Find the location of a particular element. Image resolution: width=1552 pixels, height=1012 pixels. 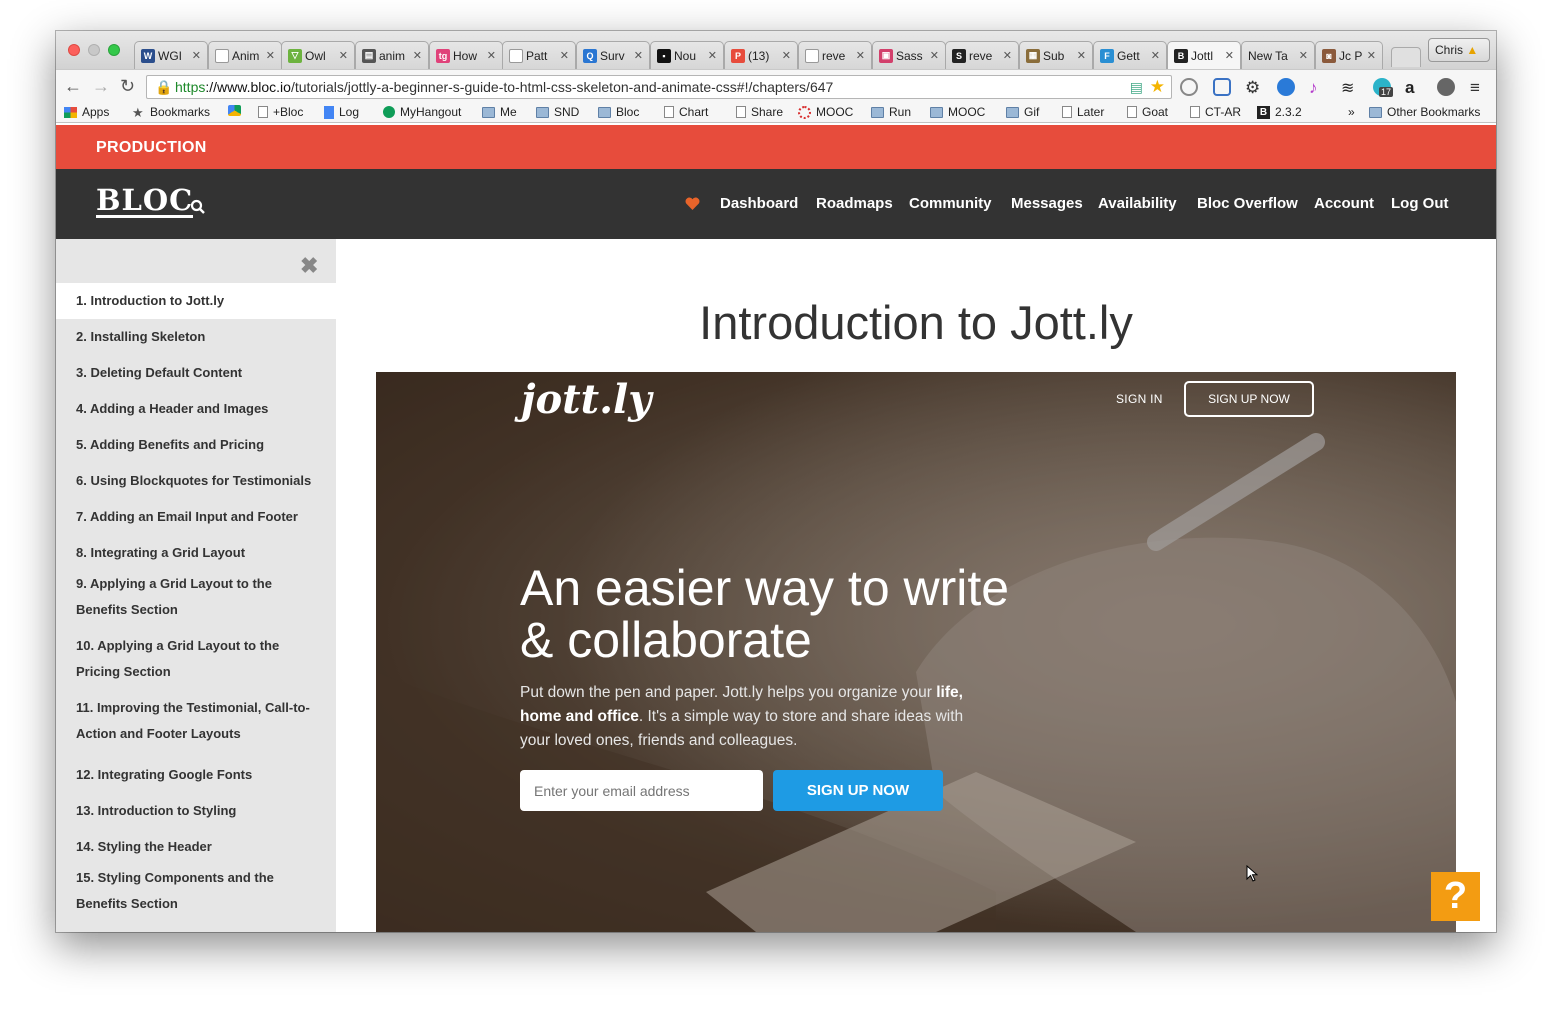

tab-14: F Gett ✕ is located at coordinates (1130, 55).